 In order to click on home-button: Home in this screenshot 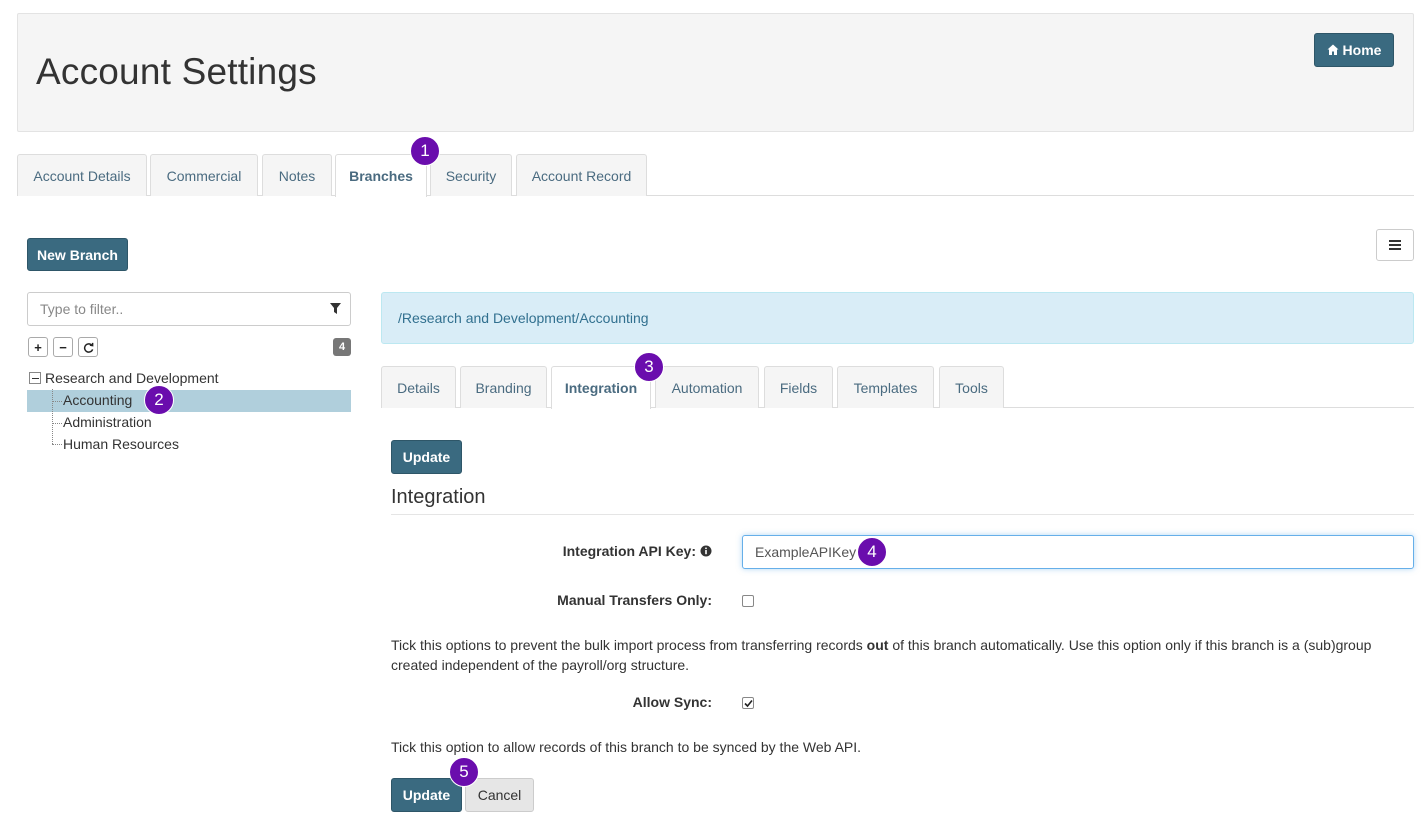, I will do `click(1354, 50)`.